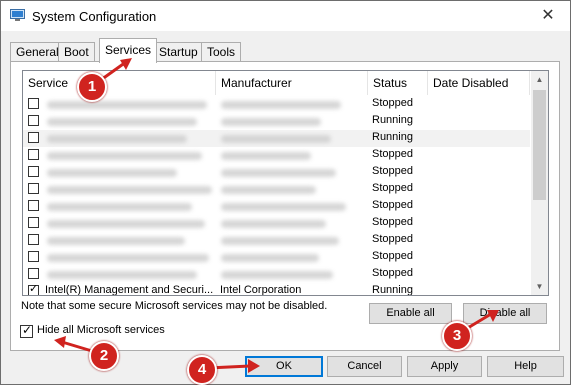 This screenshot has width=571, height=385. What do you see at coordinates (444, 366) in the screenshot?
I see `apply-button: Apply` at bounding box center [444, 366].